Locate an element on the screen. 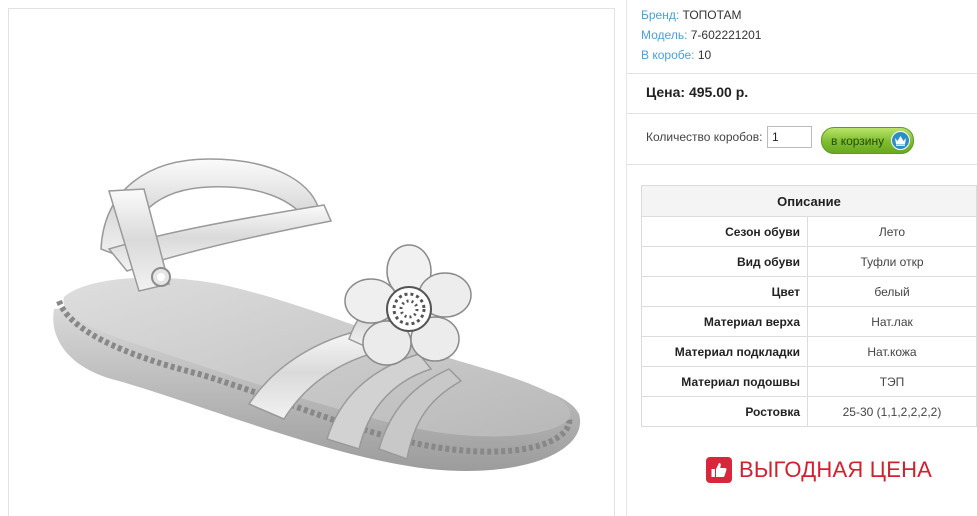 Image resolution: width=977 pixels, height=516 pixels. spec-key: Сезон обуви is located at coordinates (724, 231).